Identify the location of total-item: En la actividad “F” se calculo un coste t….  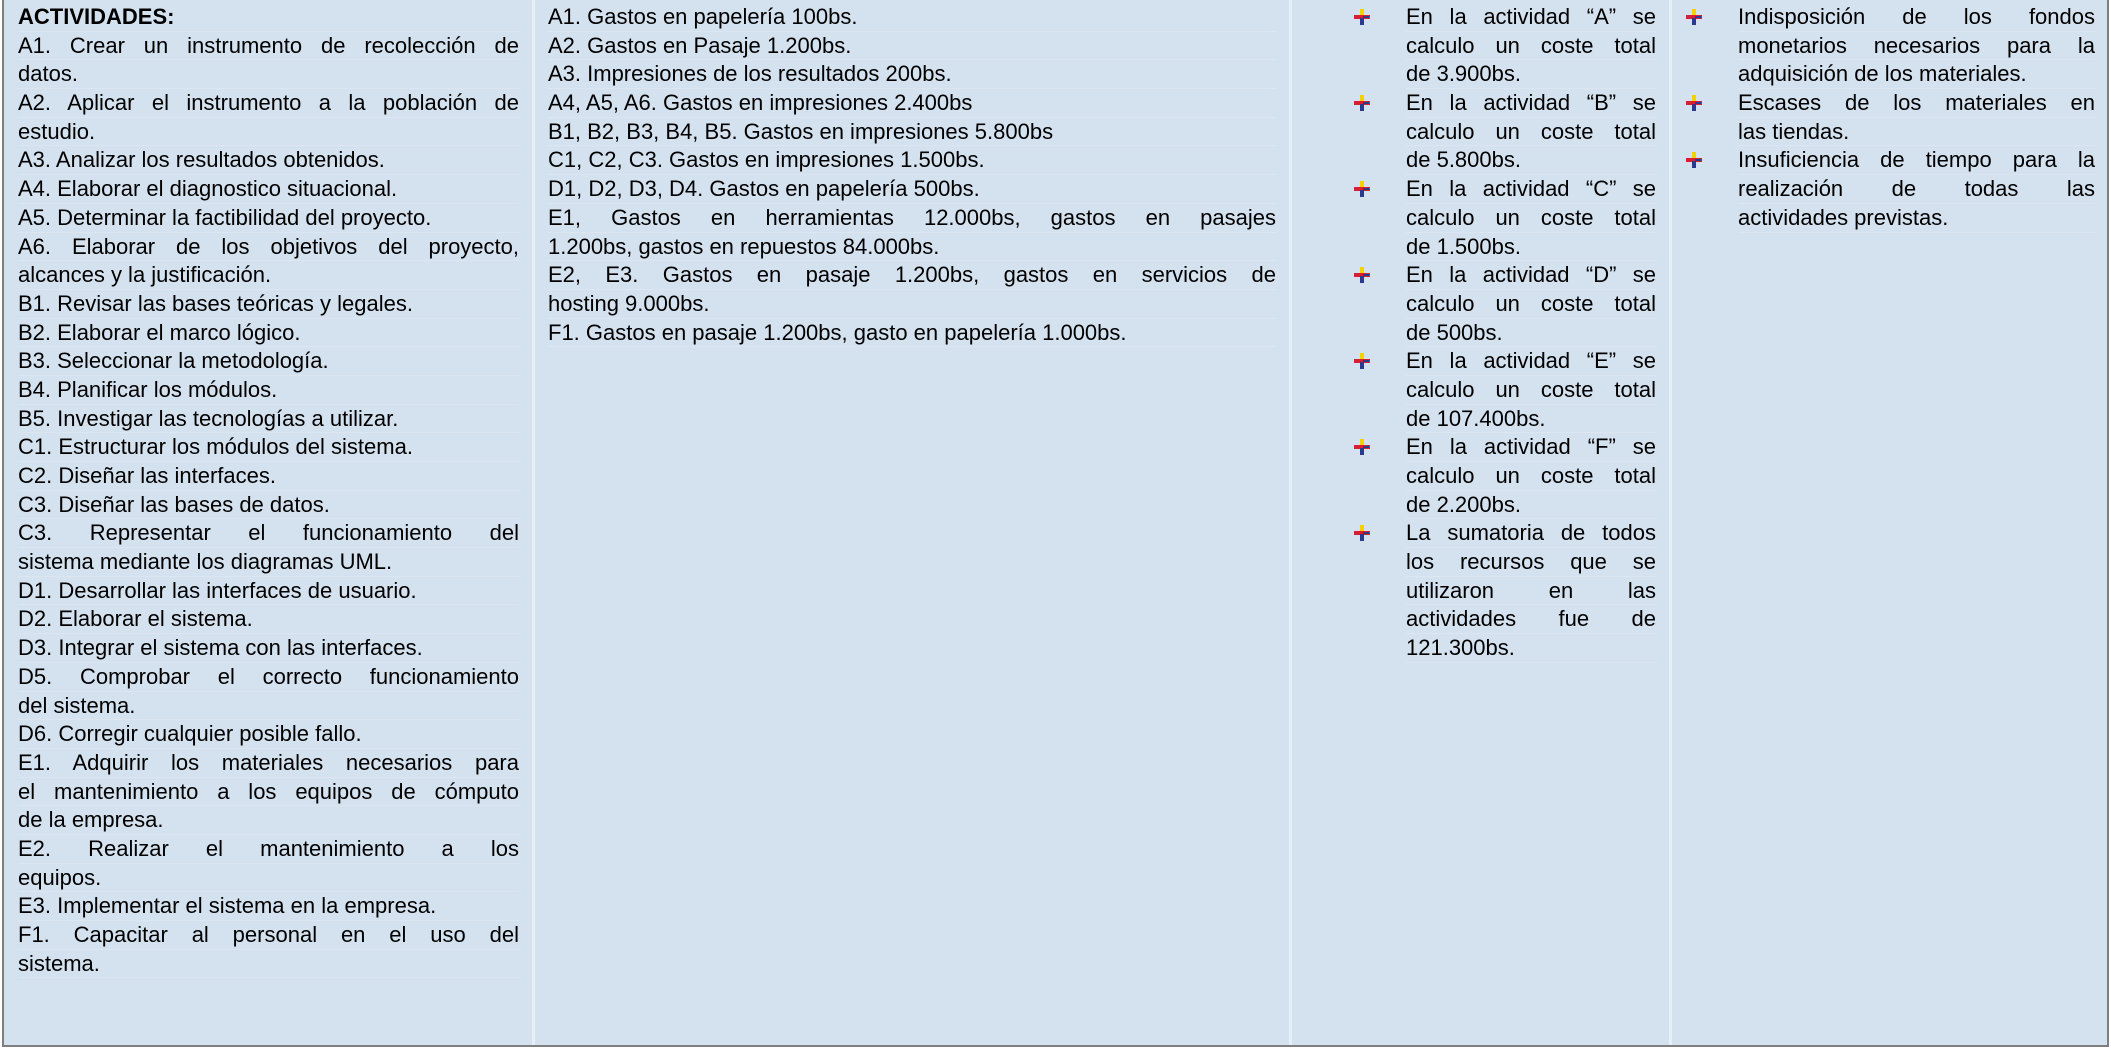
(1505, 476).